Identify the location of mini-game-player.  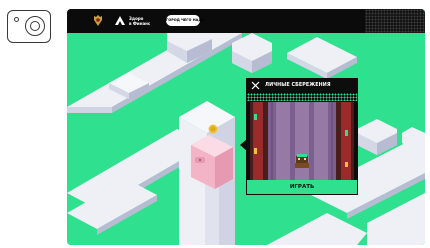
(302, 161).